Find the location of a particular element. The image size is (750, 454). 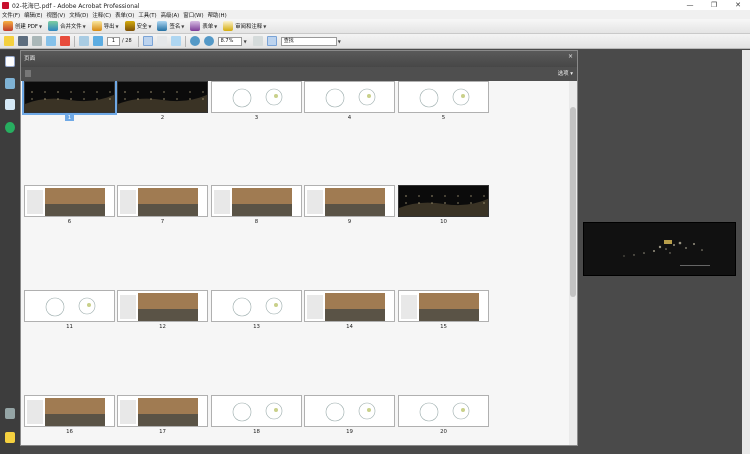

export-button: 导出 ▼ is located at coordinates (105, 26).